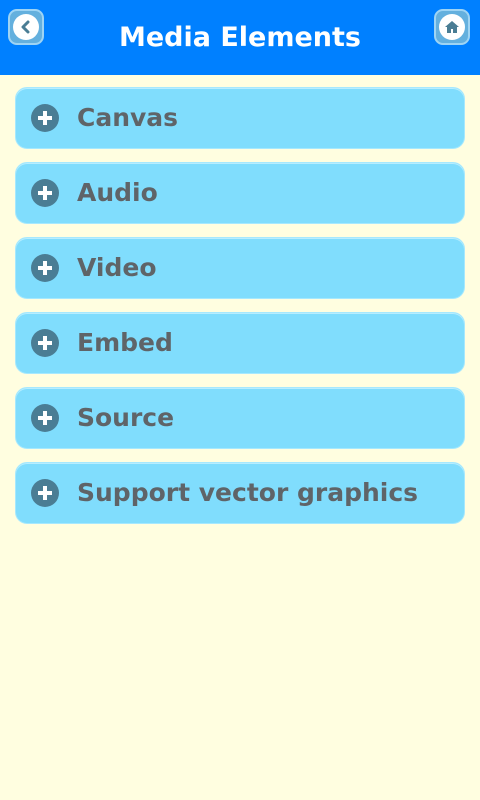  I want to click on list-item-label: Video, so click(117, 267).